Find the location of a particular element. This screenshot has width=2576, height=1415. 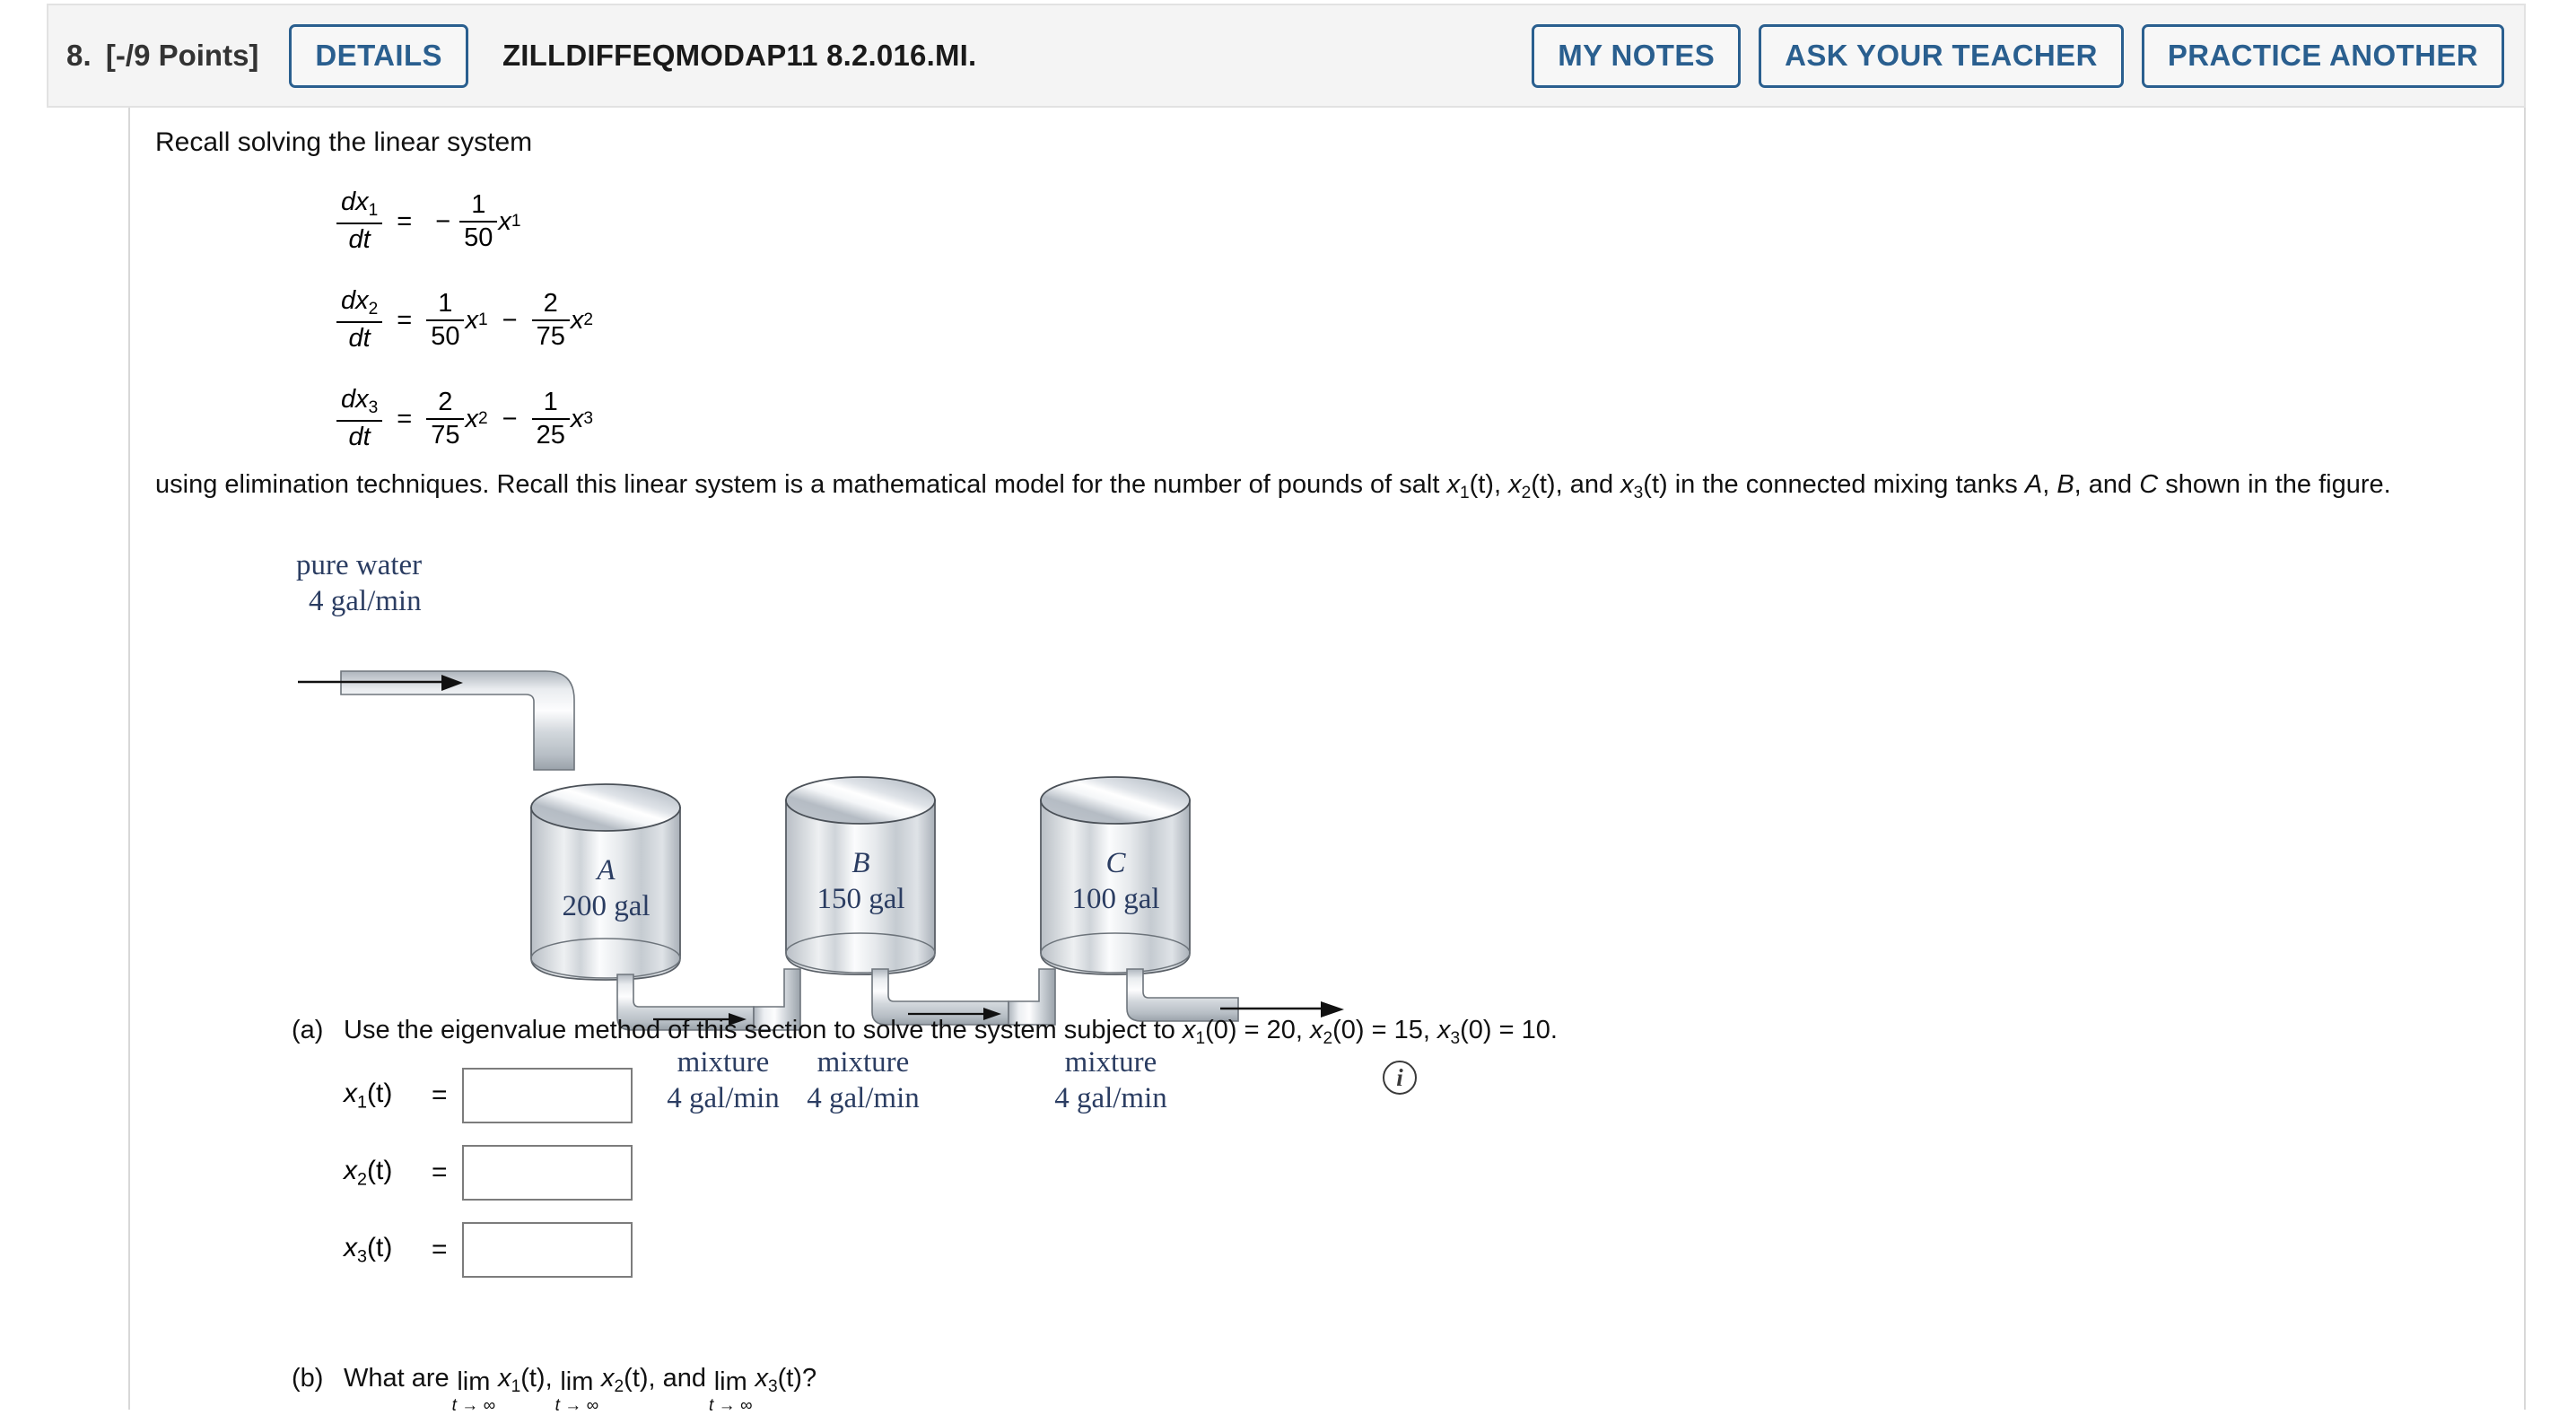

coefficient-denominator: 75 is located at coordinates (445, 436).